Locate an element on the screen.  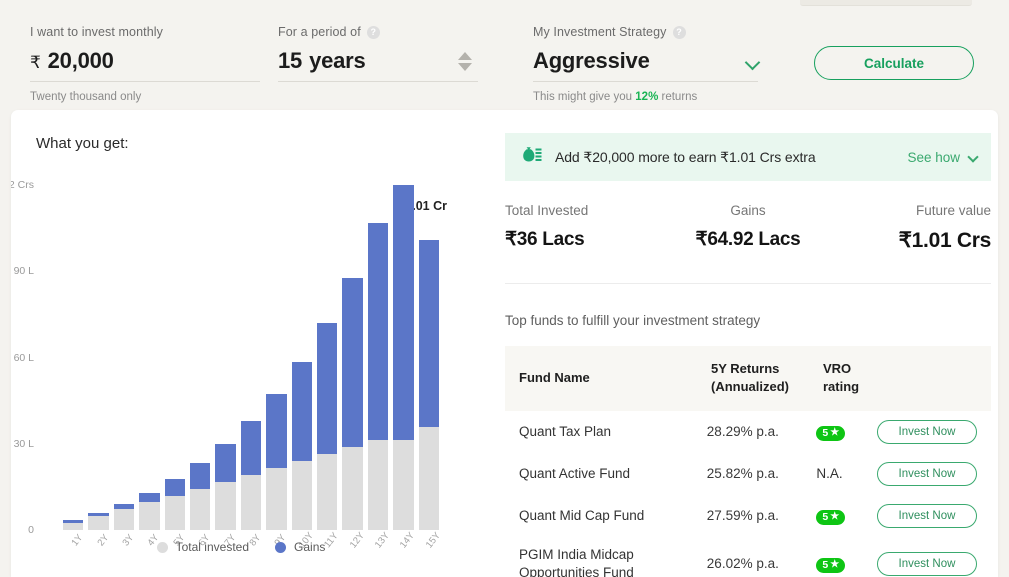
bar-column: 10Y is located at coordinates (303, 367).